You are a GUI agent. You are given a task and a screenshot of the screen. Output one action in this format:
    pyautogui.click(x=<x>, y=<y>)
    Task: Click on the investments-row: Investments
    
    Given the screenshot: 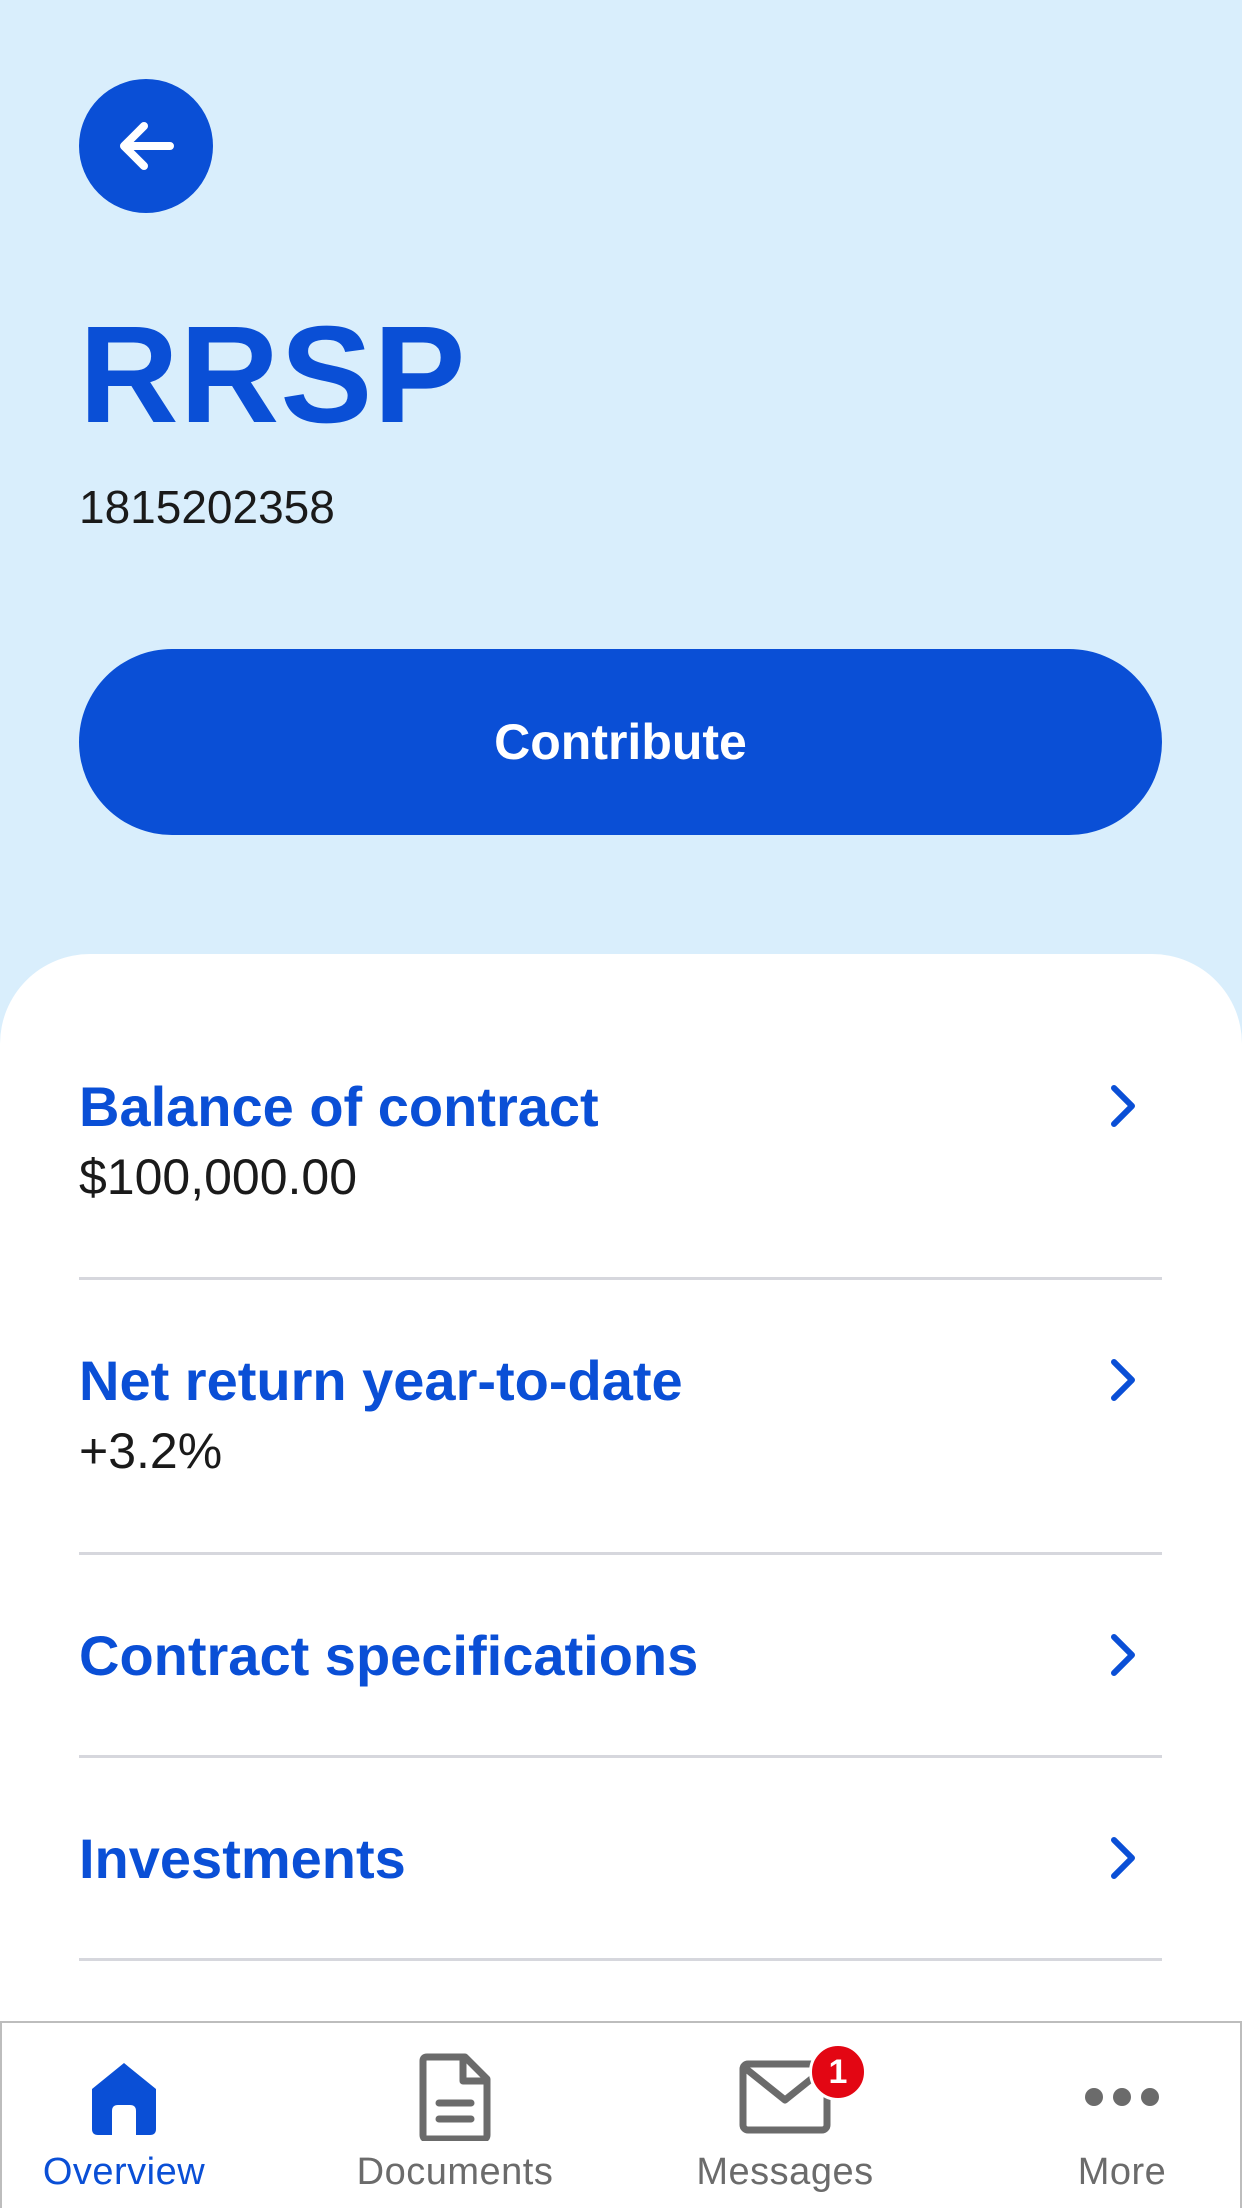 What is the action you would take?
    pyautogui.click(x=620, y=1859)
    